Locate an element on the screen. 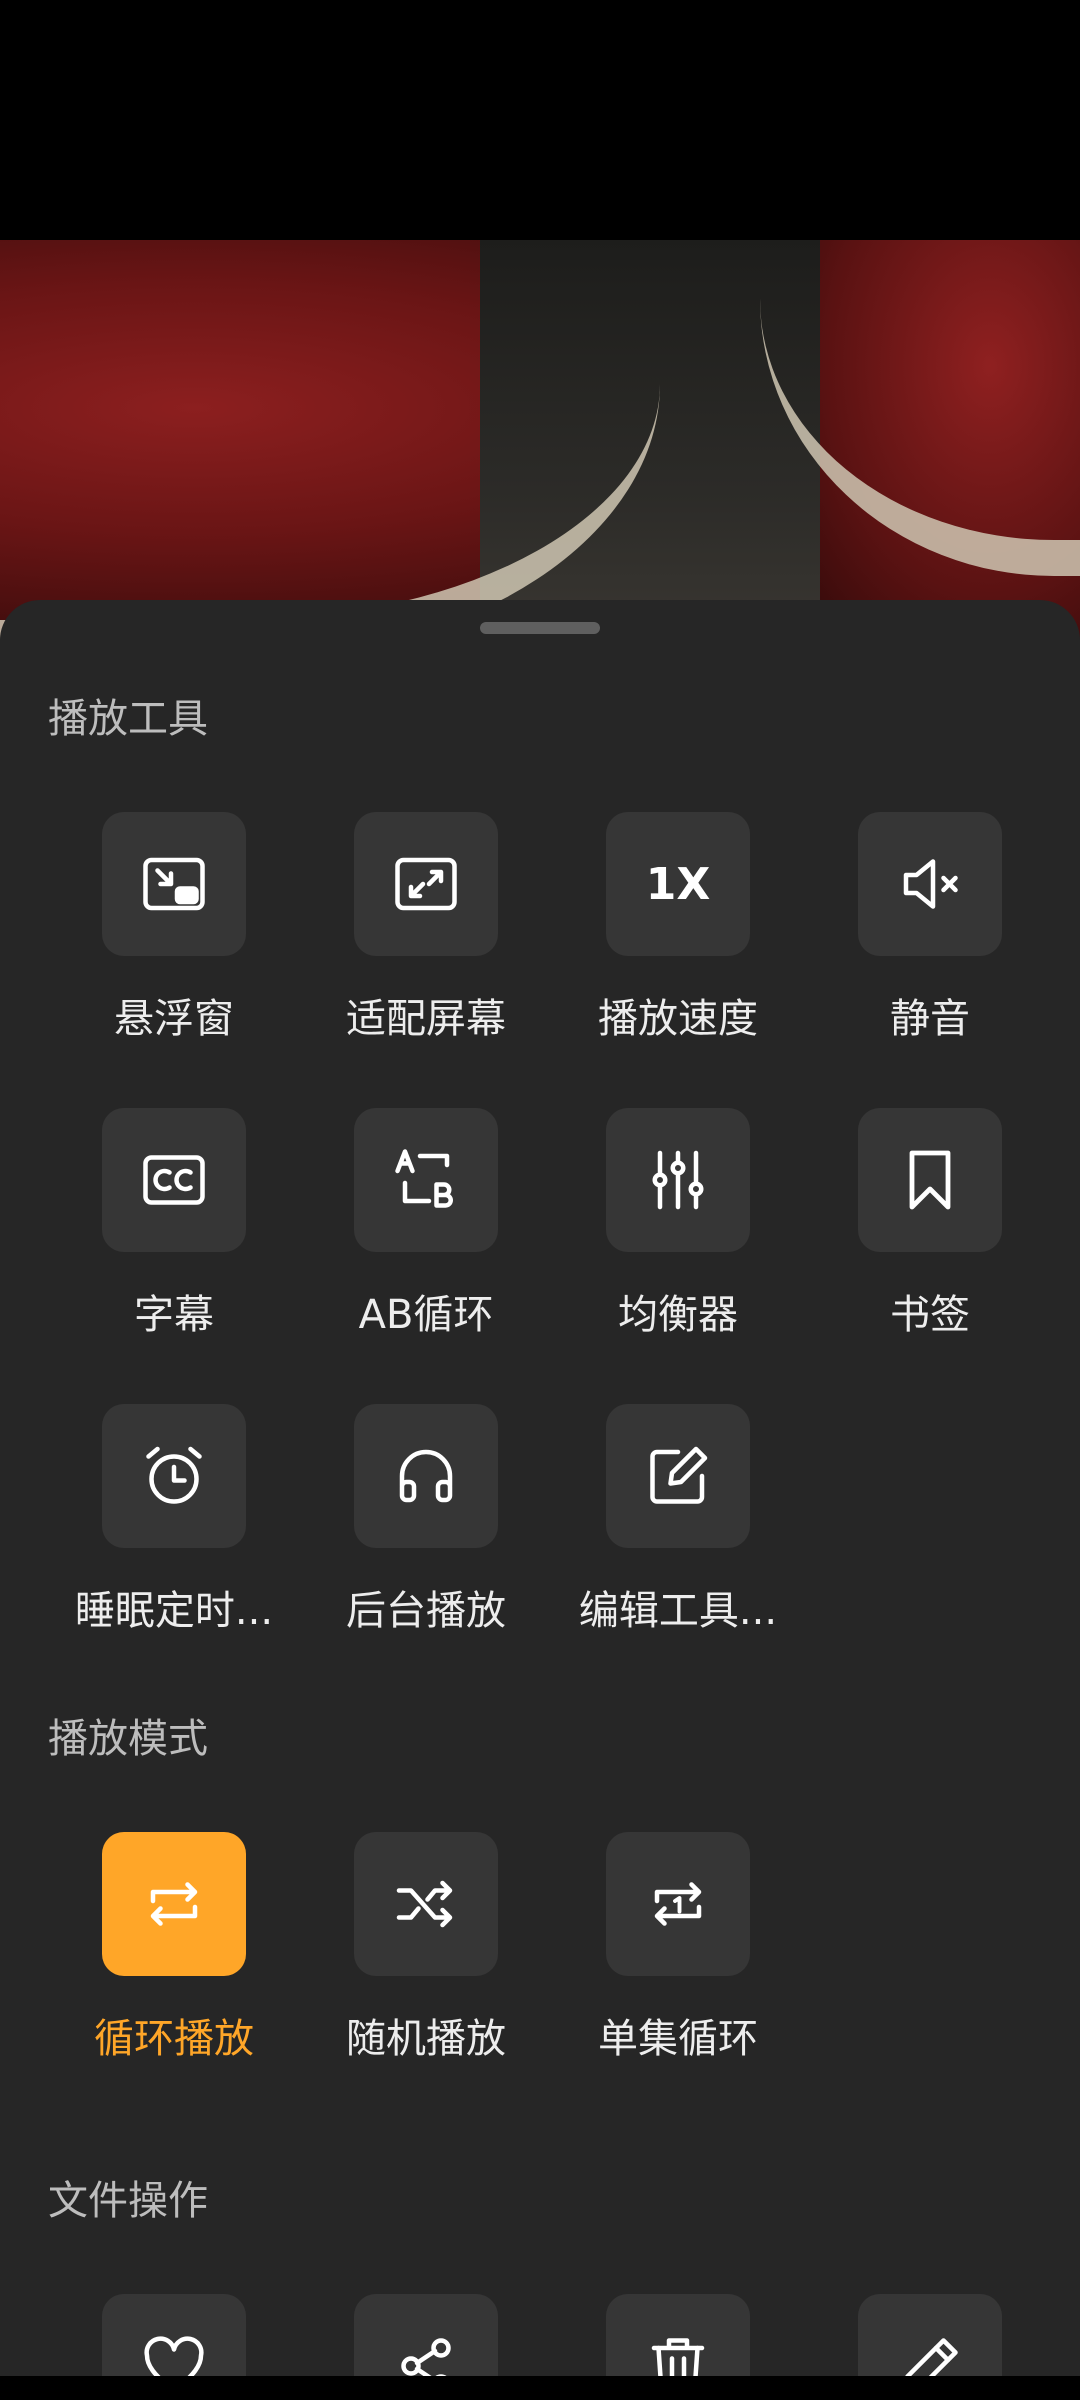 The image size is (1080, 2400). pencil-icon is located at coordinates (930, 2335).